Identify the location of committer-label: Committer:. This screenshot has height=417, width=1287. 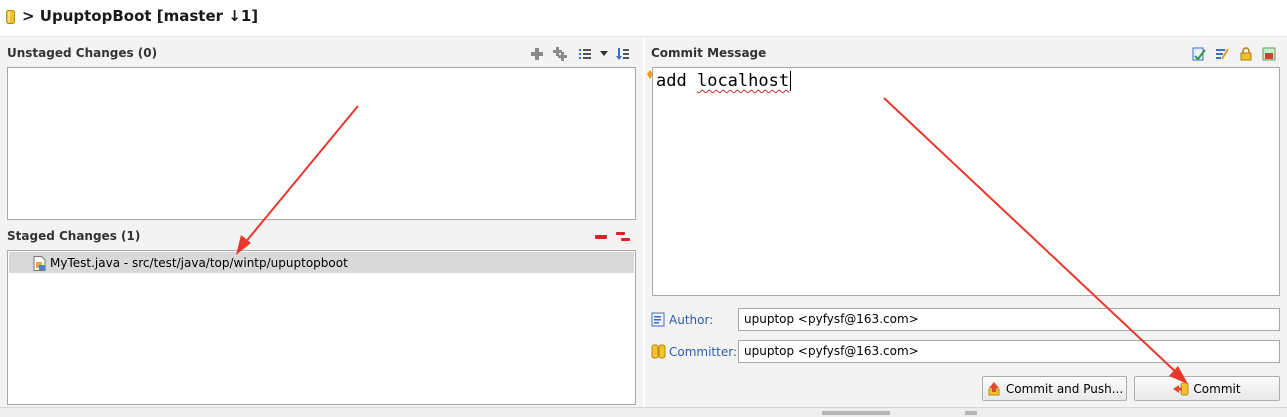
(703, 352).